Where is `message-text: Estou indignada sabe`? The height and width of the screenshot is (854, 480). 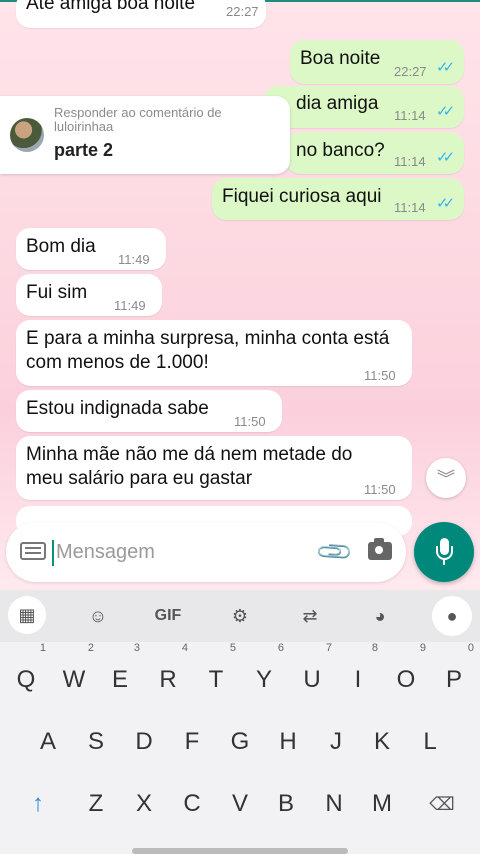
message-text: Estou indignada sabe is located at coordinates (117, 408).